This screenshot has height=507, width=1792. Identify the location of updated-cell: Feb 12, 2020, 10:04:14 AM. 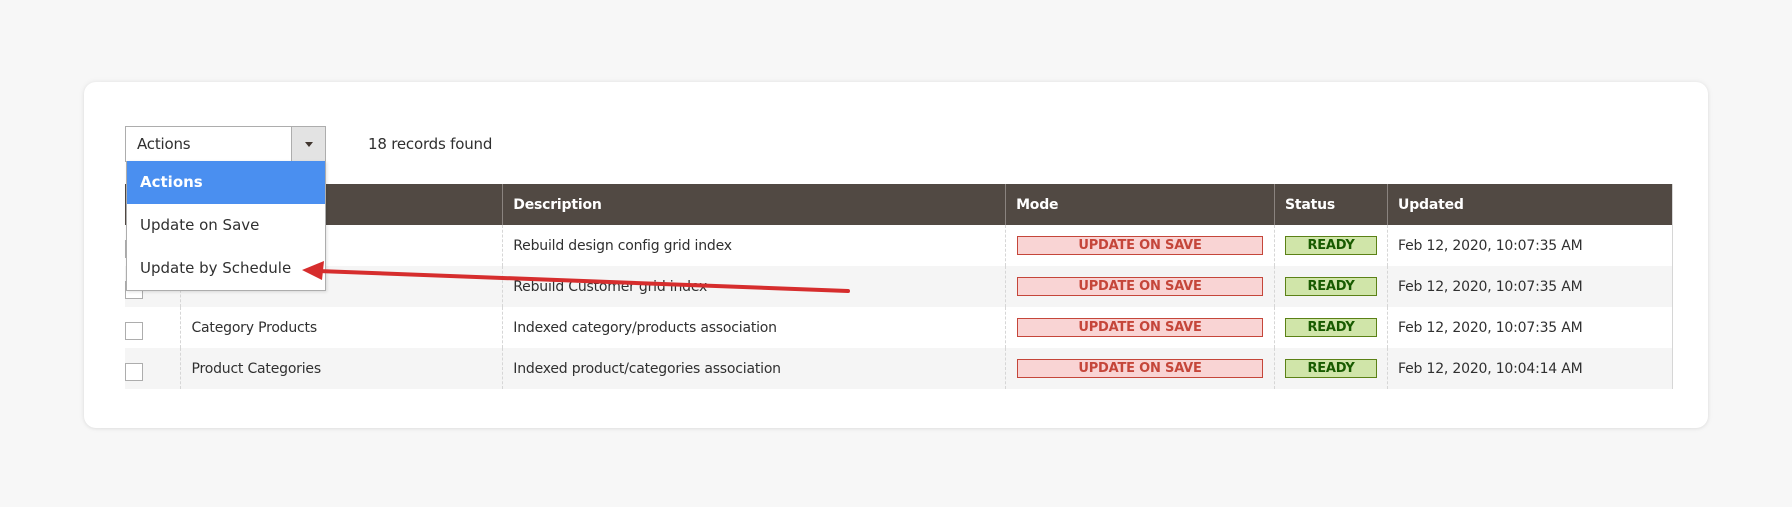
(1530, 368).